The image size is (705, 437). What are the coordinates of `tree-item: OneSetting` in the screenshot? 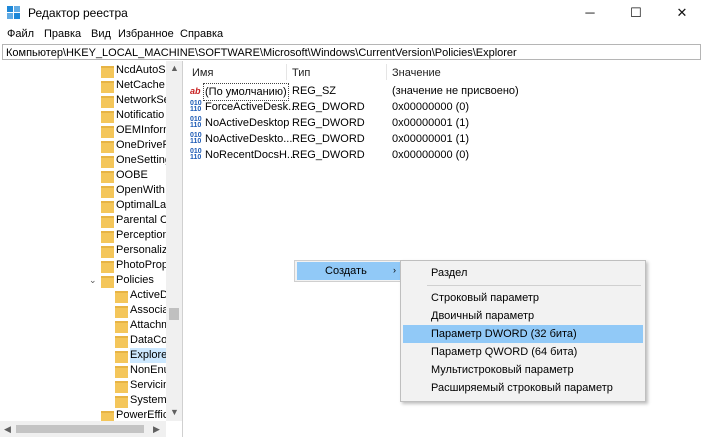 It's located at (85, 160).